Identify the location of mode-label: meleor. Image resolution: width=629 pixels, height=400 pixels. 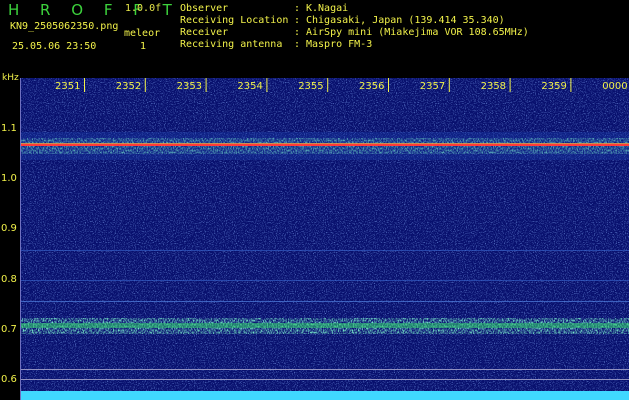
(142, 33).